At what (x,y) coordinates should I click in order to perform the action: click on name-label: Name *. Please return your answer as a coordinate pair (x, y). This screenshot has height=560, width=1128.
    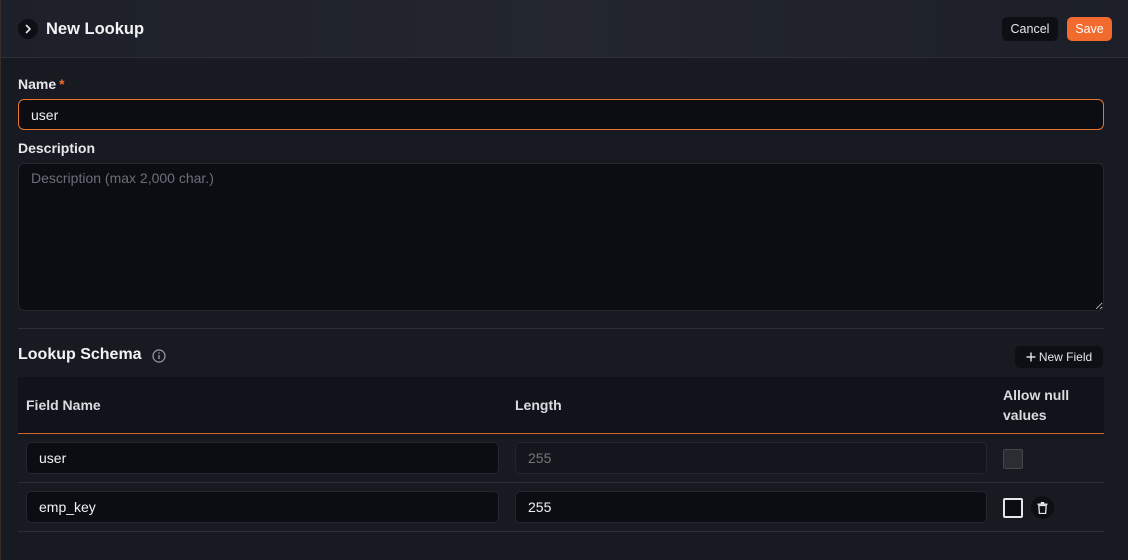
    Looking at the image, I should click on (41, 84).